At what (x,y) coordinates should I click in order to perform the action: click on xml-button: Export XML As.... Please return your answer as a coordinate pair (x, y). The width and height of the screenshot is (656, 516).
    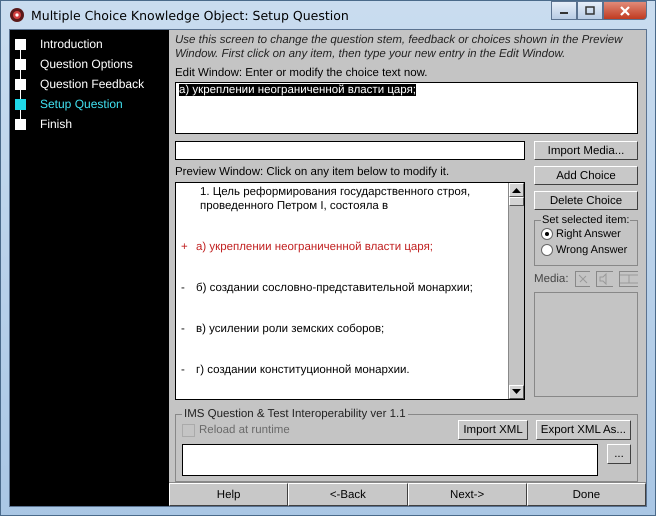
    Looking at the image, I should click on (583, 430).